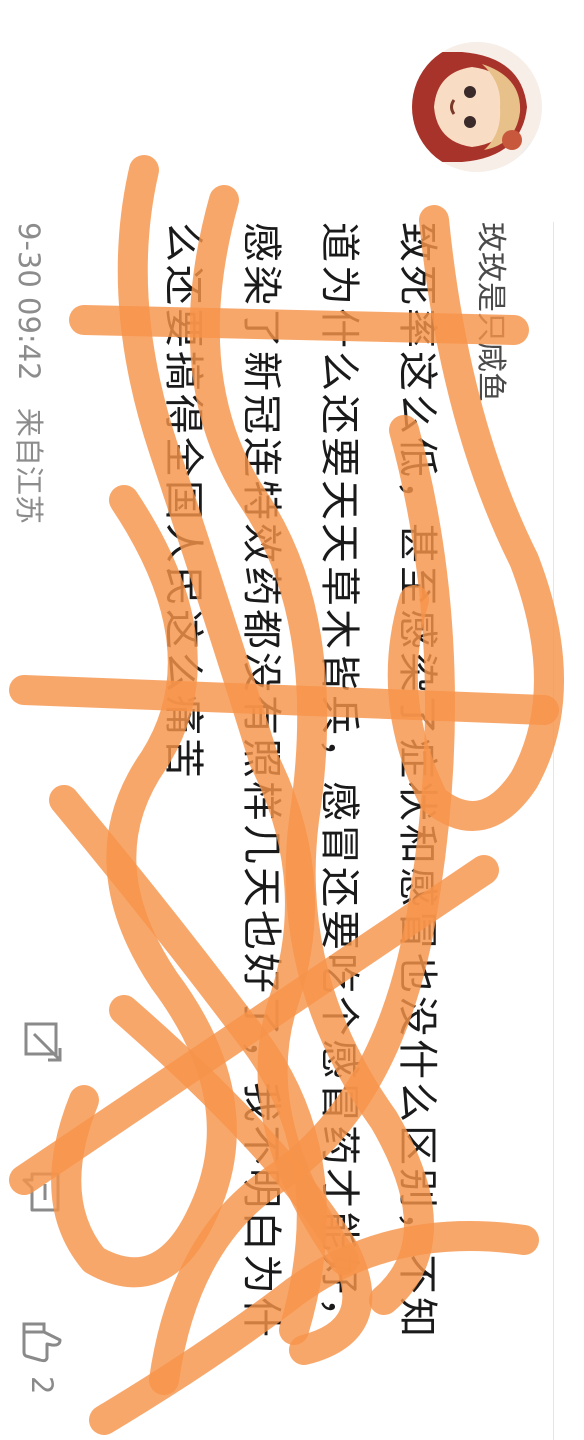 The width and height of the screenshot is (584, 1440). I want to click on avatar-image, so click(477, 107).